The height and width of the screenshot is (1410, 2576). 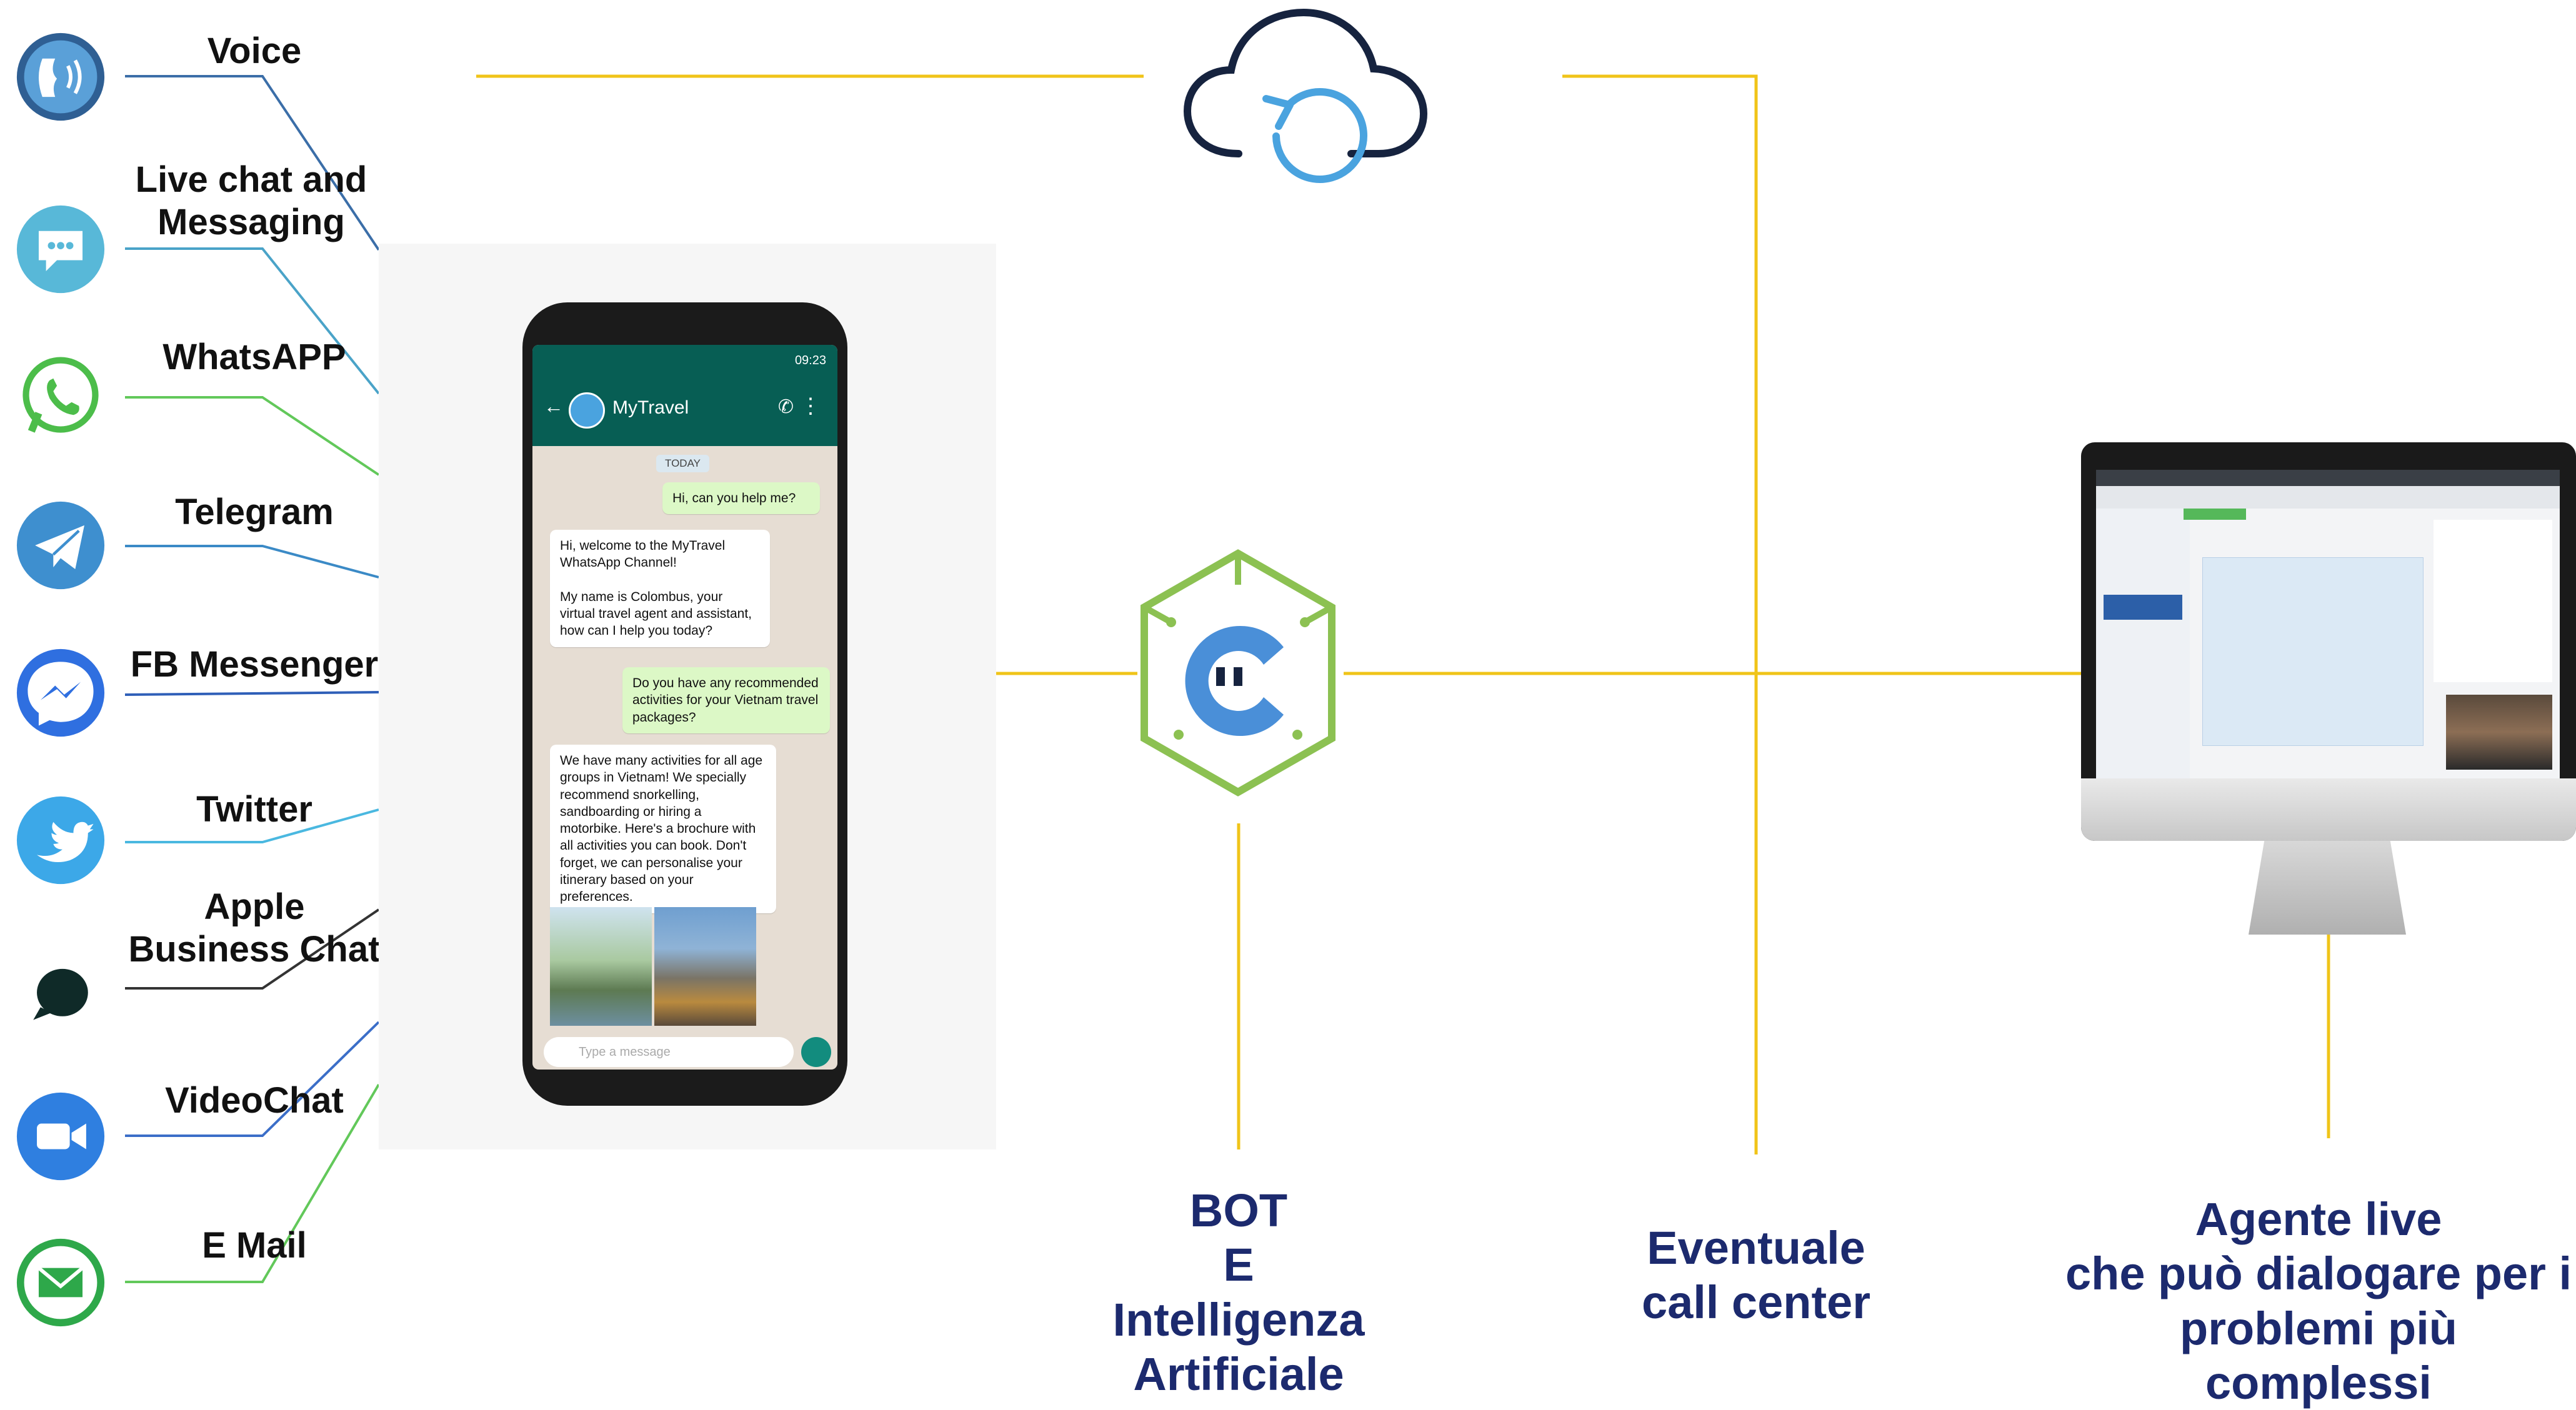 I want to click on agent-label-line3: problemi più complessi, so click(x=2318, y=1355).